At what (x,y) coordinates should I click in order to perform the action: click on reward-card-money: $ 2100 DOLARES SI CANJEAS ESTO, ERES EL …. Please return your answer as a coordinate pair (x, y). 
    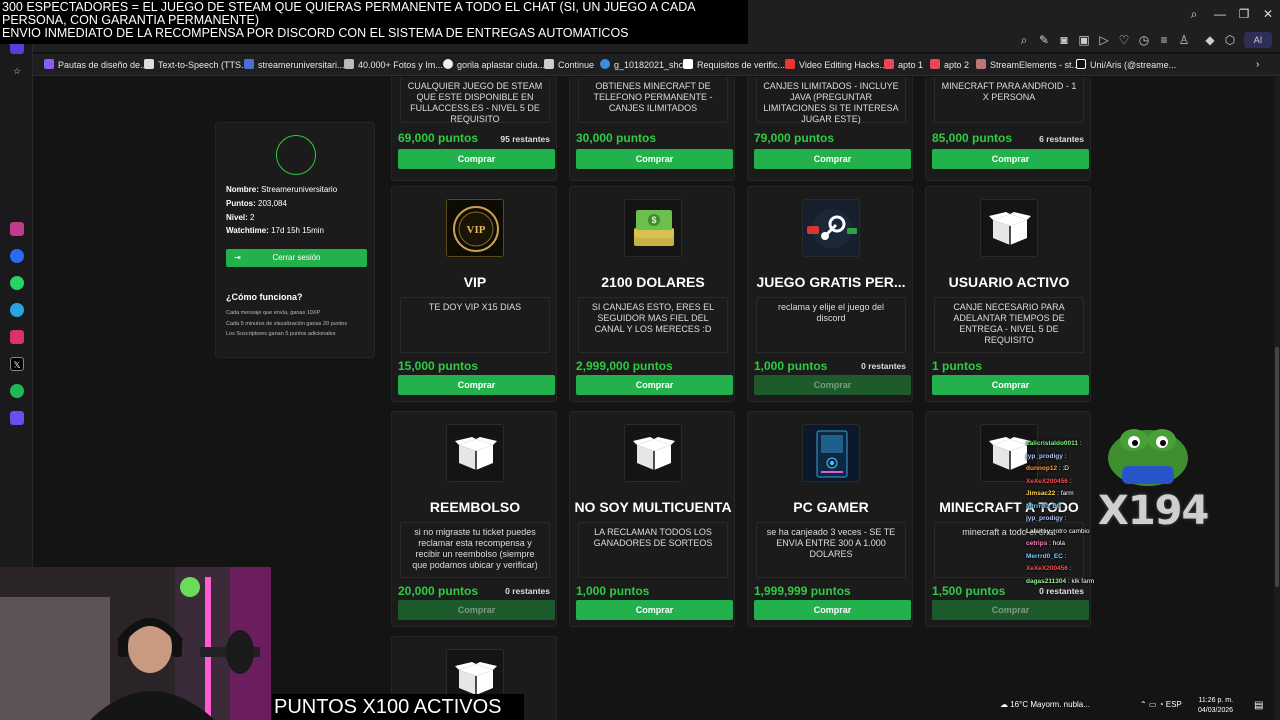
    Looking at the image, I should click on (652, 294).